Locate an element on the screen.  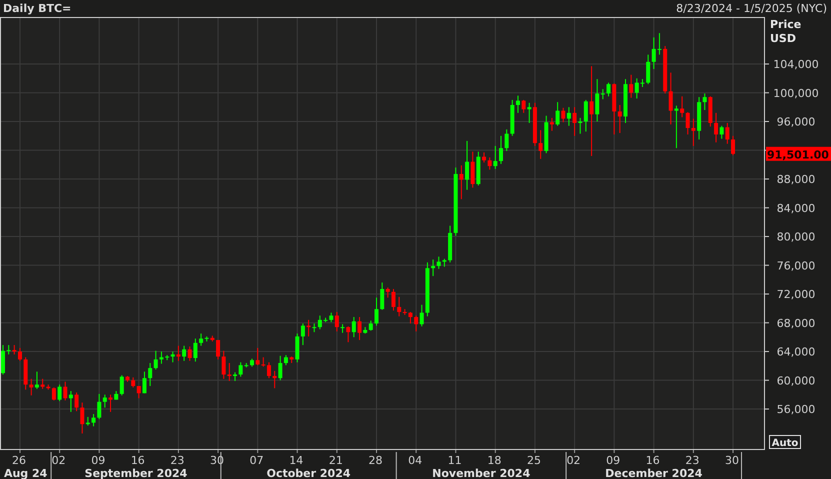
last-price-tag: 91,501.00 is located at coordinates (798, 154).